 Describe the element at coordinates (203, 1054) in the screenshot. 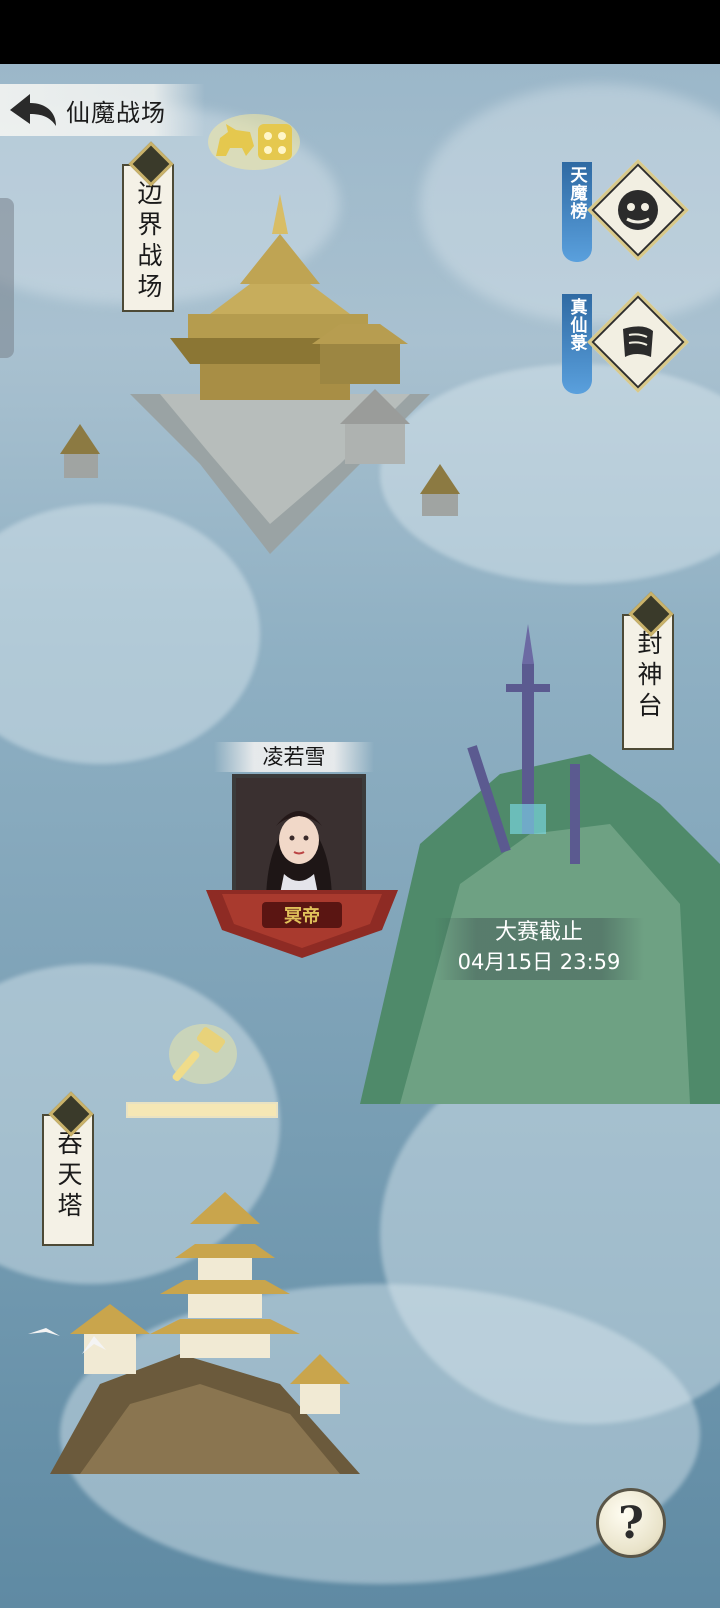

I see `hammer-icon` at that location.